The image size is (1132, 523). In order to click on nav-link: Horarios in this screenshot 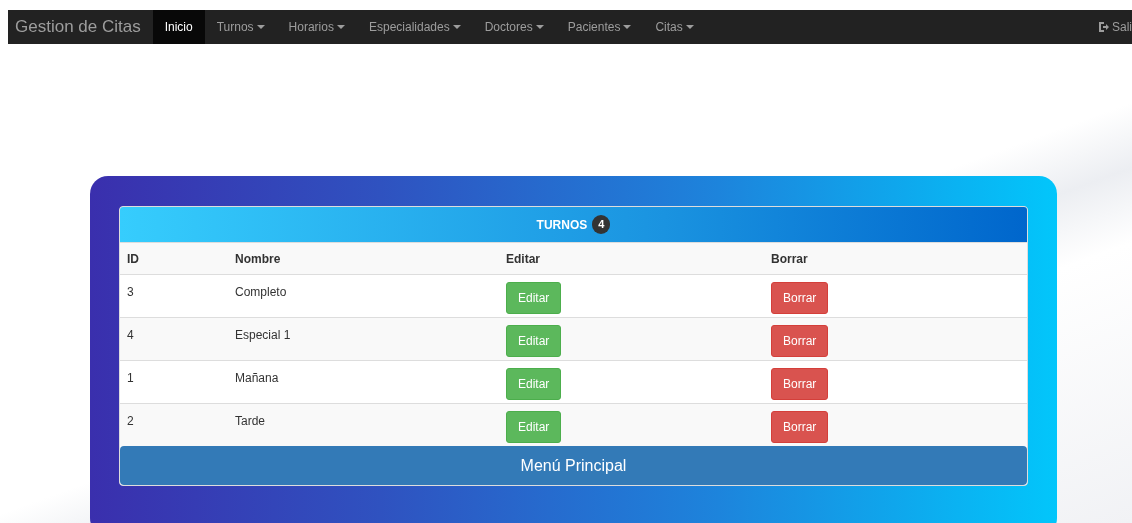, I will do `click(316, 27)`.